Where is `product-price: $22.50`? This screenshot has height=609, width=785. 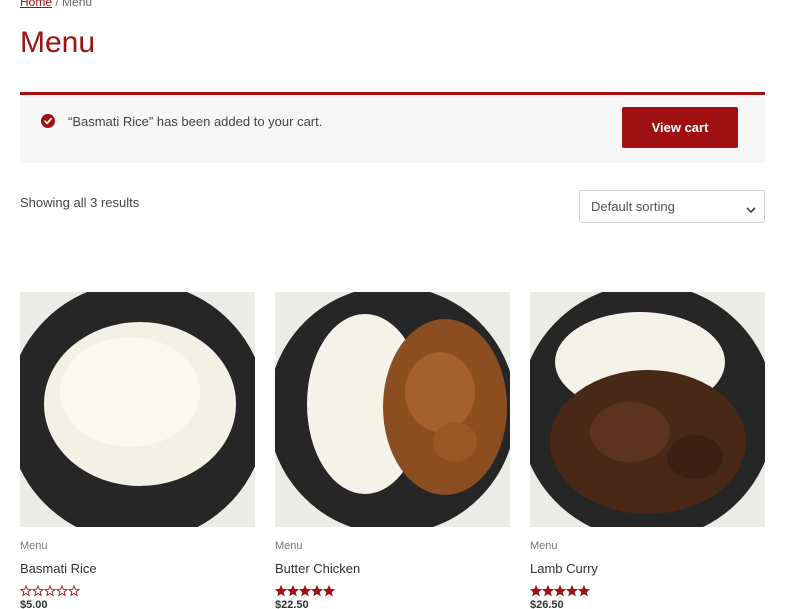 product-price: $22.50 is located at coordinates (292, 604).